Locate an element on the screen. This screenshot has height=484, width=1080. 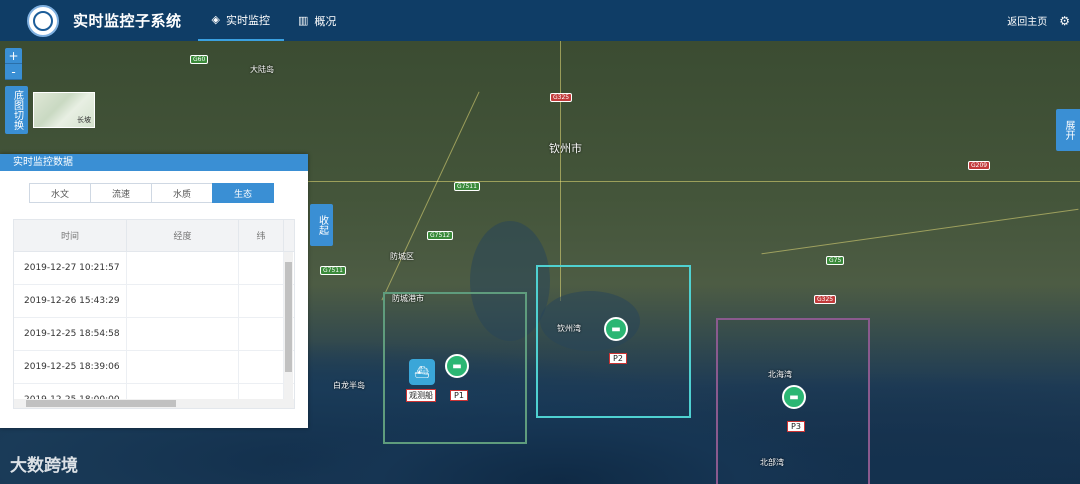
zoom-control: + - is located at coordinates (13, 64).